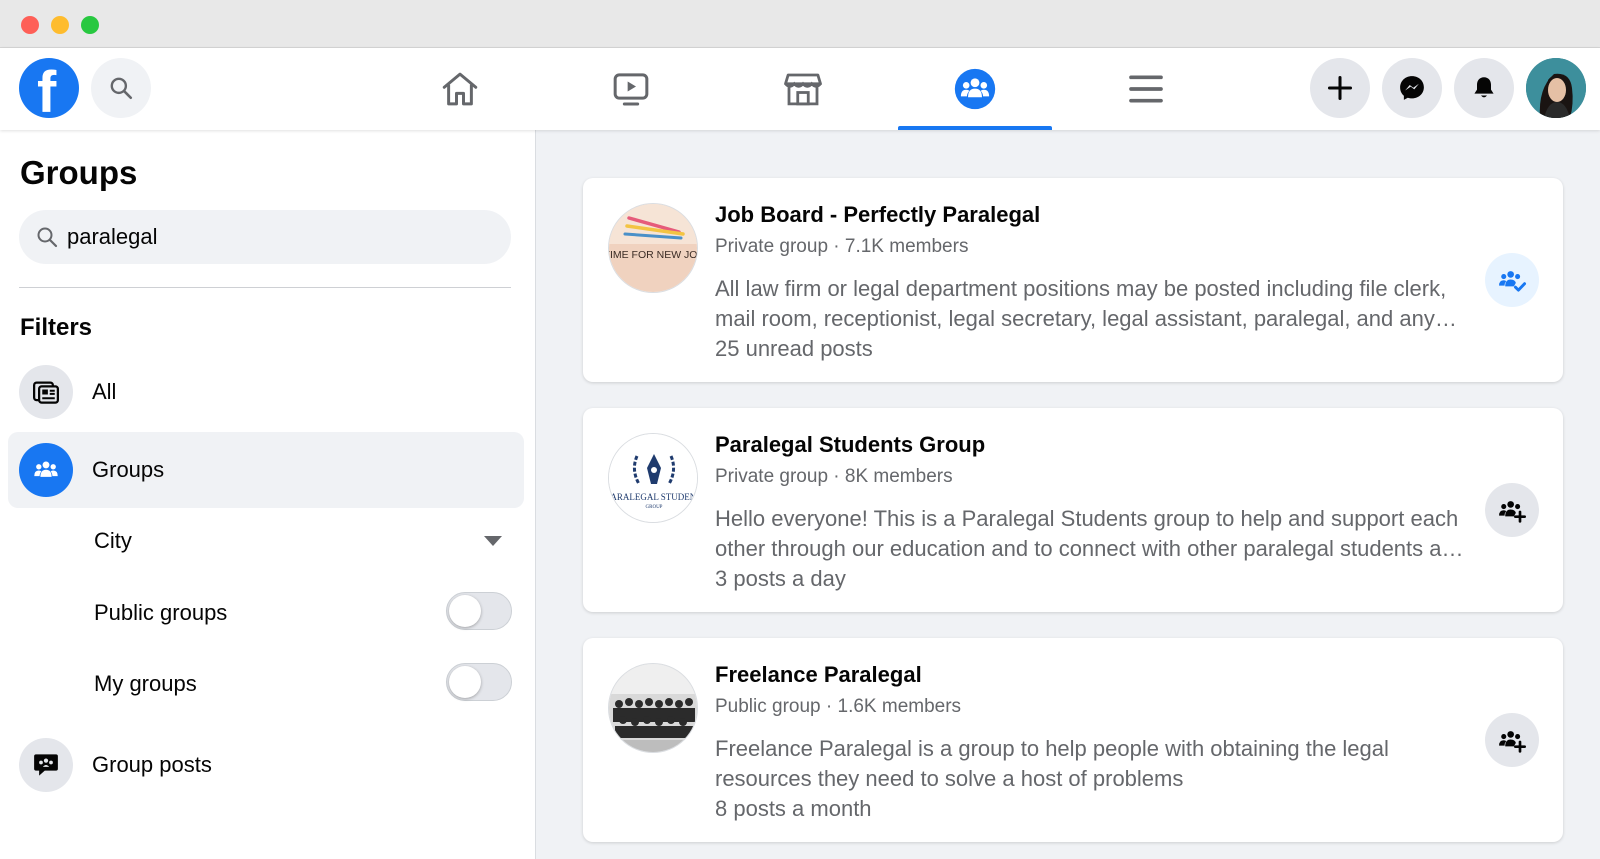 The height and width of the screenshot is (859, 1600). I want to click on tab-groups, so click(975, 89).